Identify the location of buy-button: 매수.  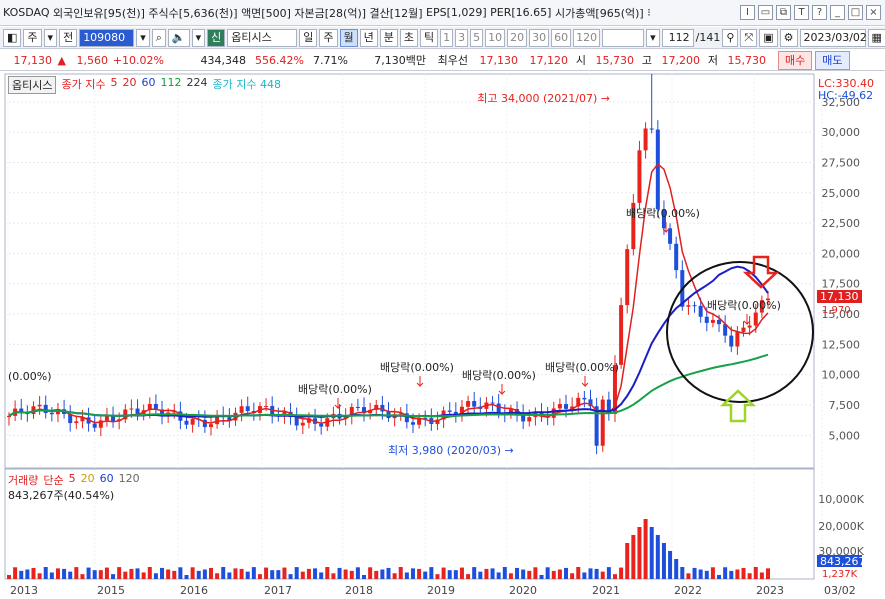
(795, 60).